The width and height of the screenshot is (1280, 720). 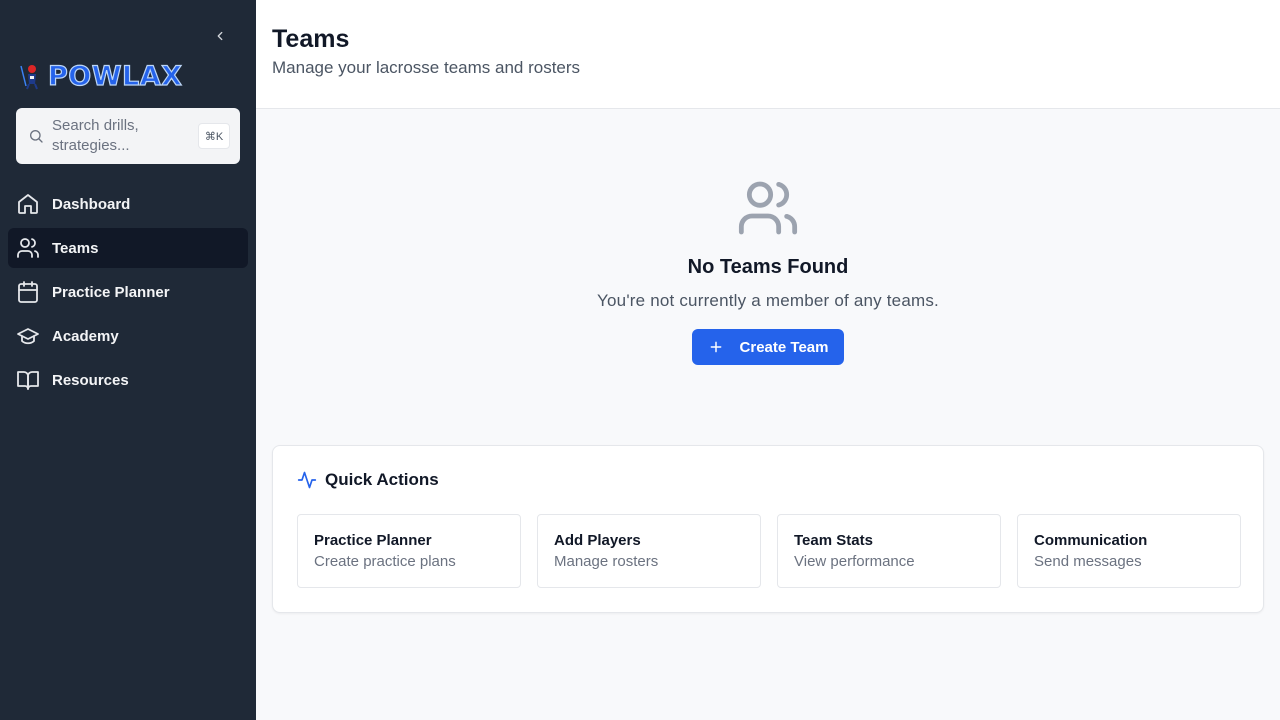 I want to click on sidebar-item-label: Dashboard, so click(x=91, y=204).